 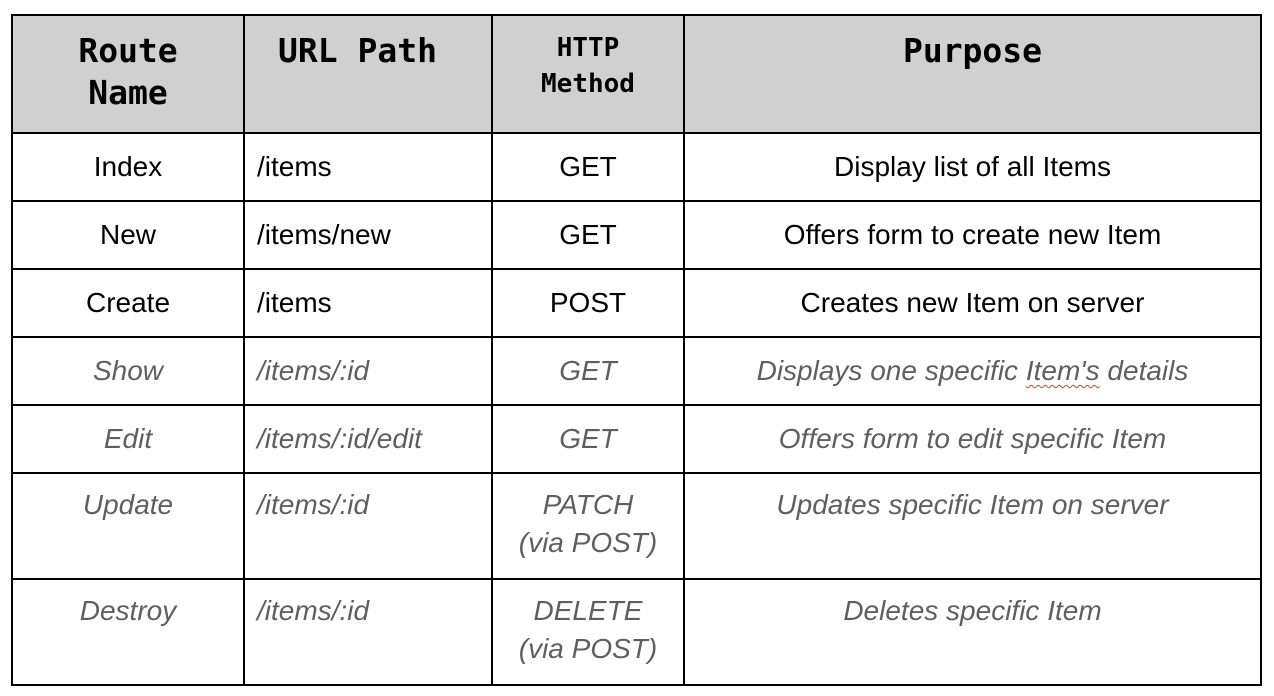 I want to click on purpose-cell: Deletes specific Item, so click(x=972, y=632).